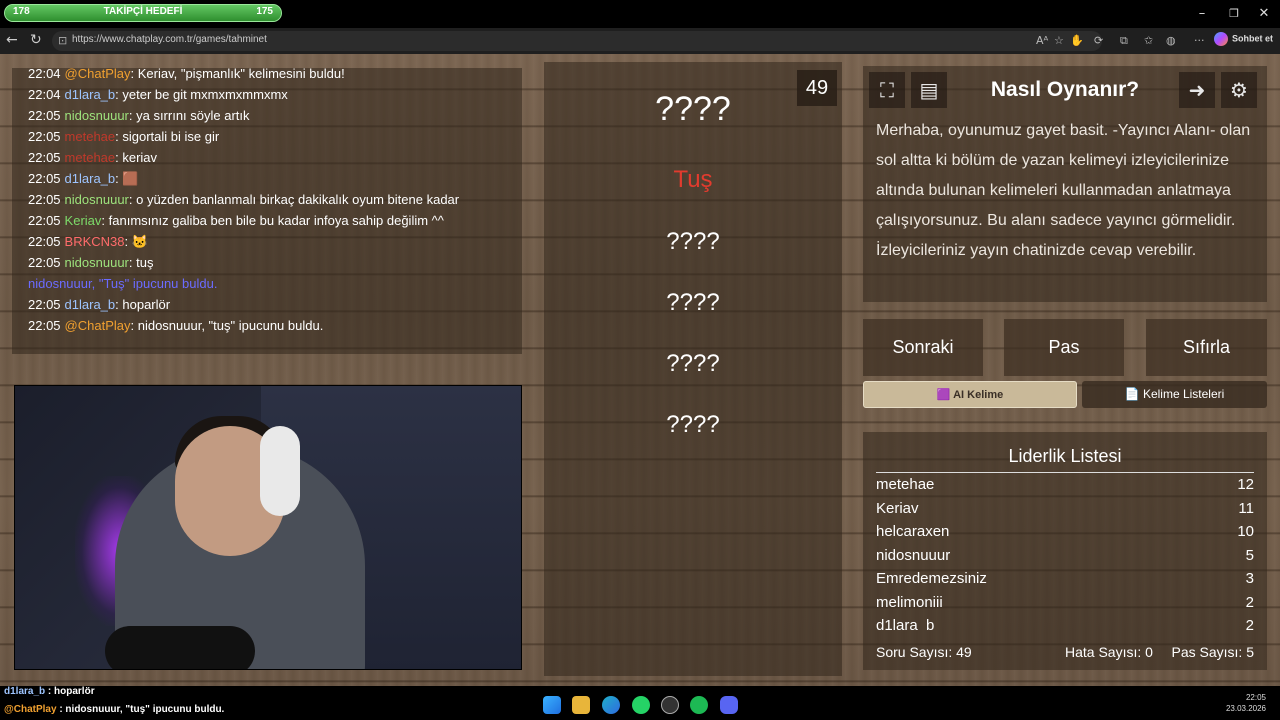  I want to click on leaderboard-row: nidosnuuur 5, so click(1065, 559).